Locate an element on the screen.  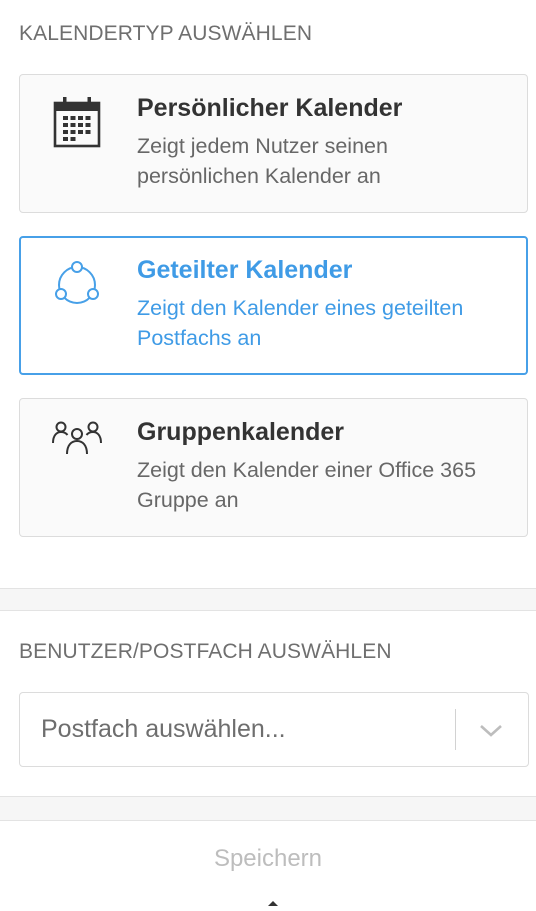
pointer-caret-icon is located at coordinates (273, 899).